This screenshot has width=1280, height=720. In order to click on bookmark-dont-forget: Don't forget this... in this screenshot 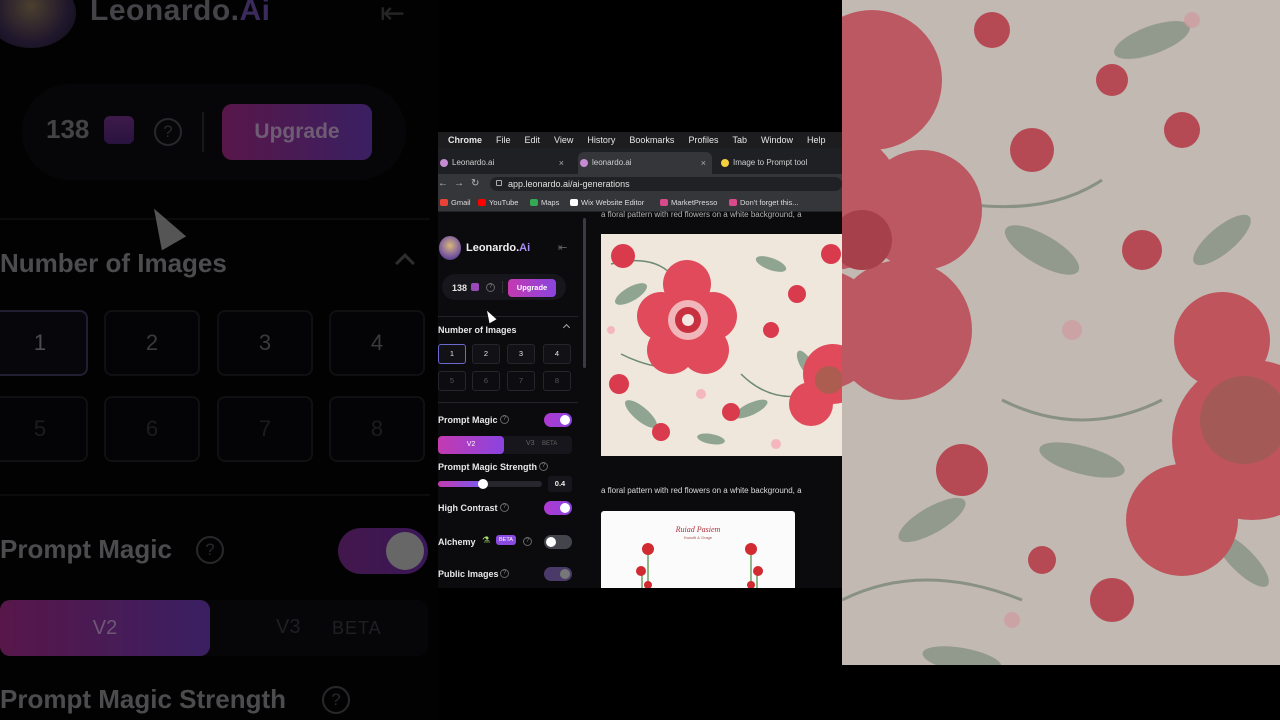, I will do `click(764, 202)`.